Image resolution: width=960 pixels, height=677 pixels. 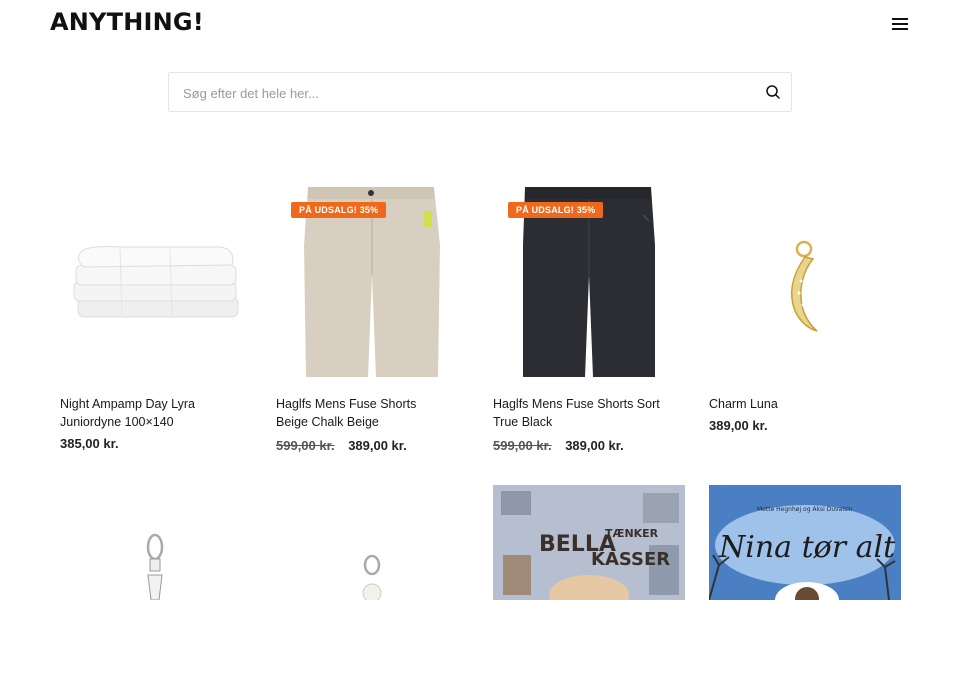 I want to click on product-price: 385,00 kr., so click(x=89, y=443).